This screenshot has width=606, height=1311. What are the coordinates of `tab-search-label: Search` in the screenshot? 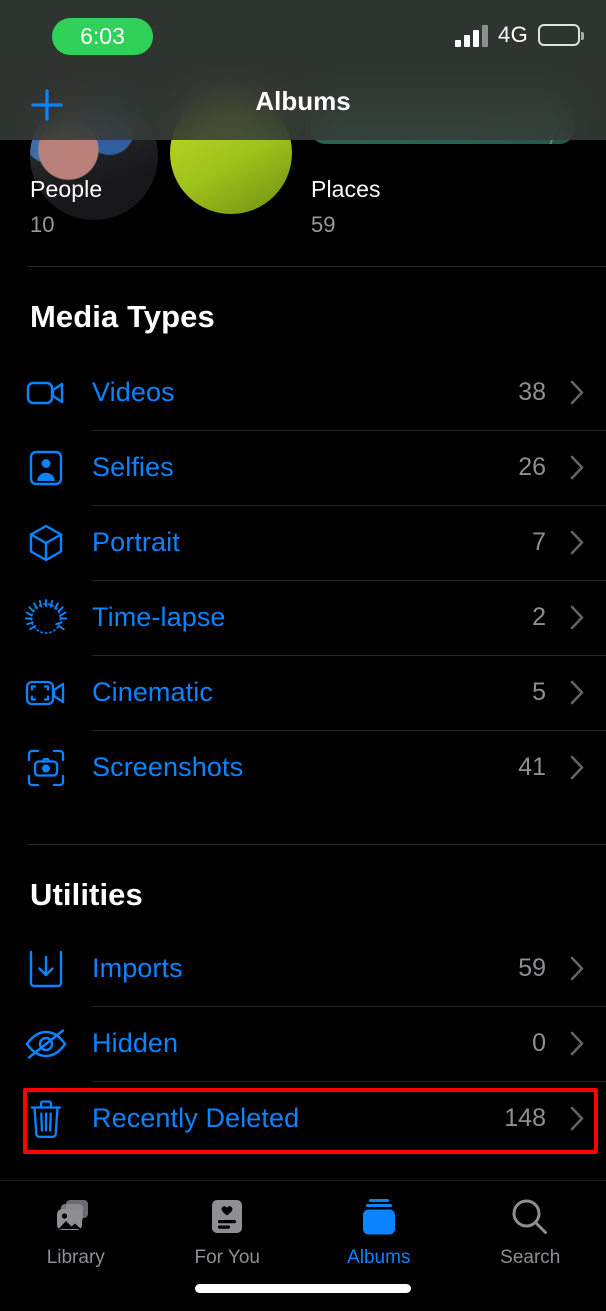 It's located at (530, 1257).